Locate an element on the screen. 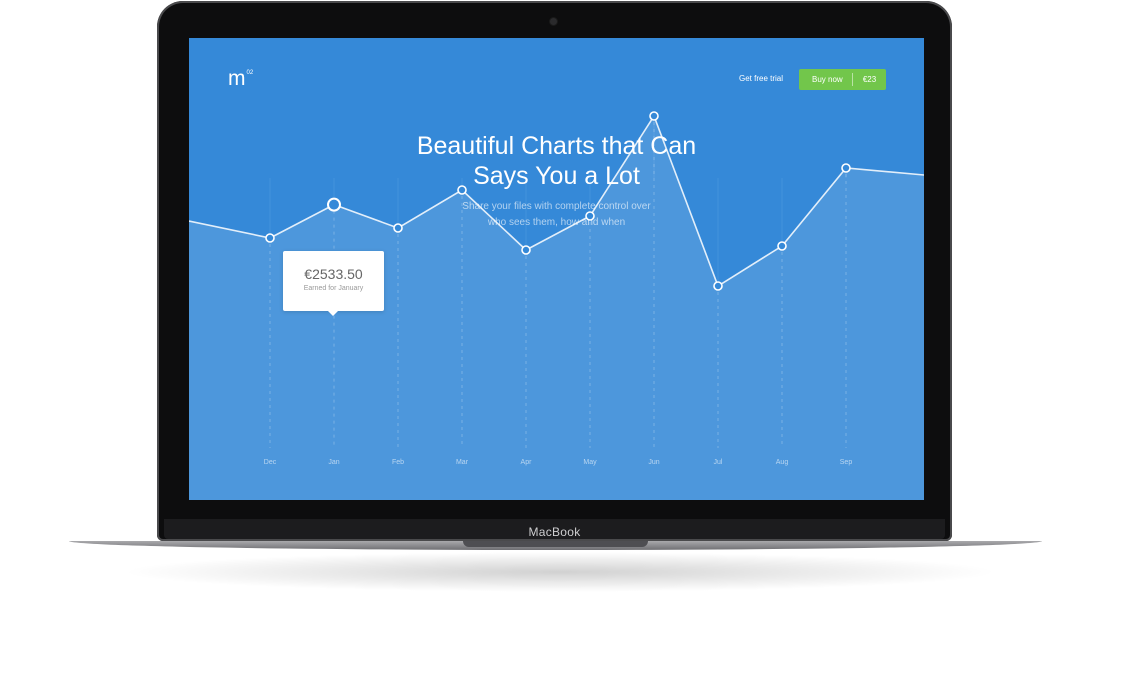 The height and width of the screenshot is (678, 1121). x-tick-label: Jun is located at coordinates (653, 462).